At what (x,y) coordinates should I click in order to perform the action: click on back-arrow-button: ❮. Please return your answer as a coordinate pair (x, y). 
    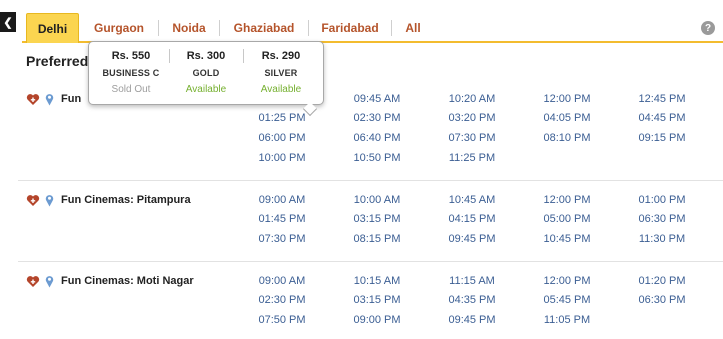
    Looking at the image, I should click on (8, 22).